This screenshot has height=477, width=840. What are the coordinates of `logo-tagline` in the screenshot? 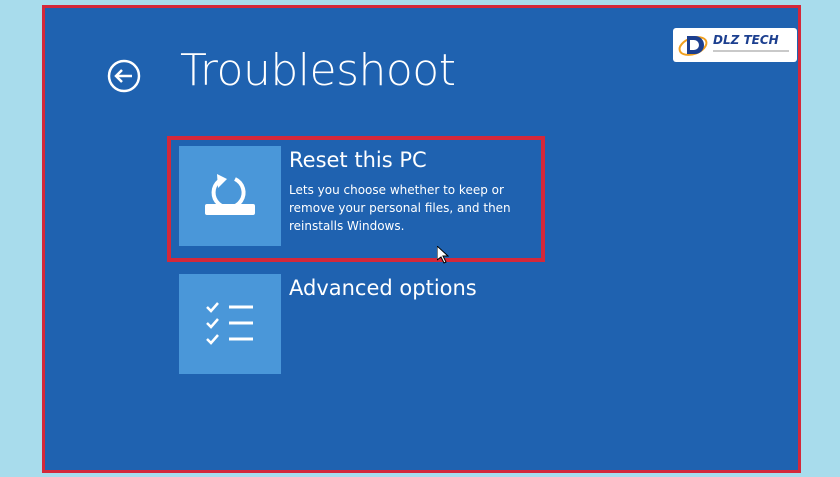 It's located at (751, 51).